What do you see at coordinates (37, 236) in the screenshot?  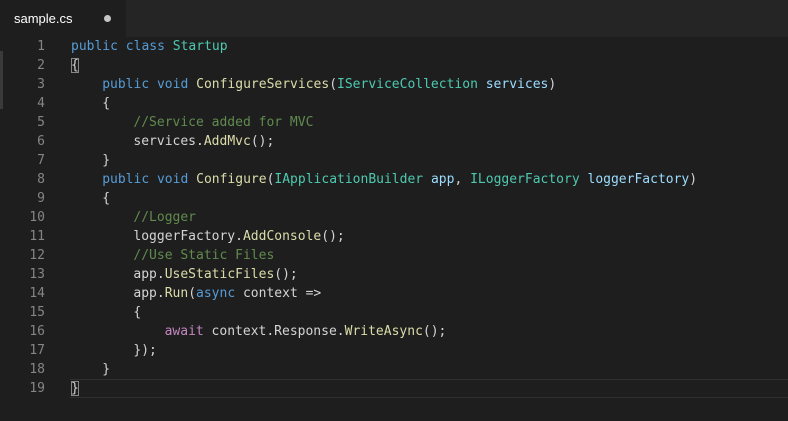 I see `line-number: 11` at bounding box center [37, 236].